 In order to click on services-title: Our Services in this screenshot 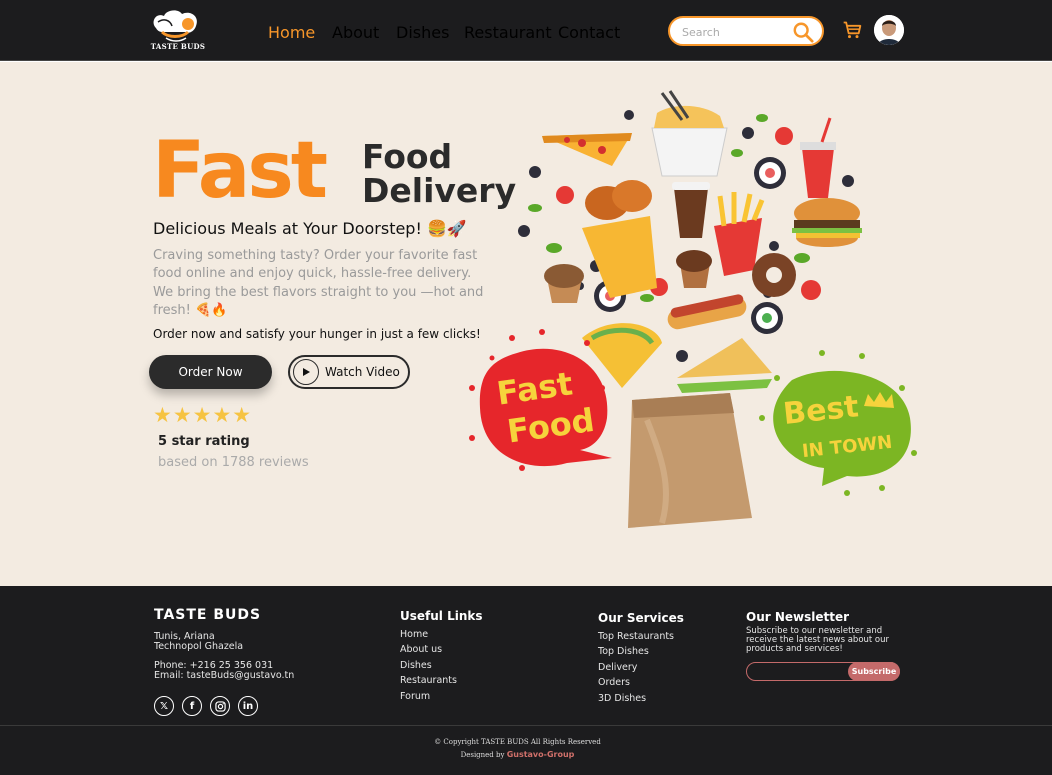, I will do `click(641, 618)`.